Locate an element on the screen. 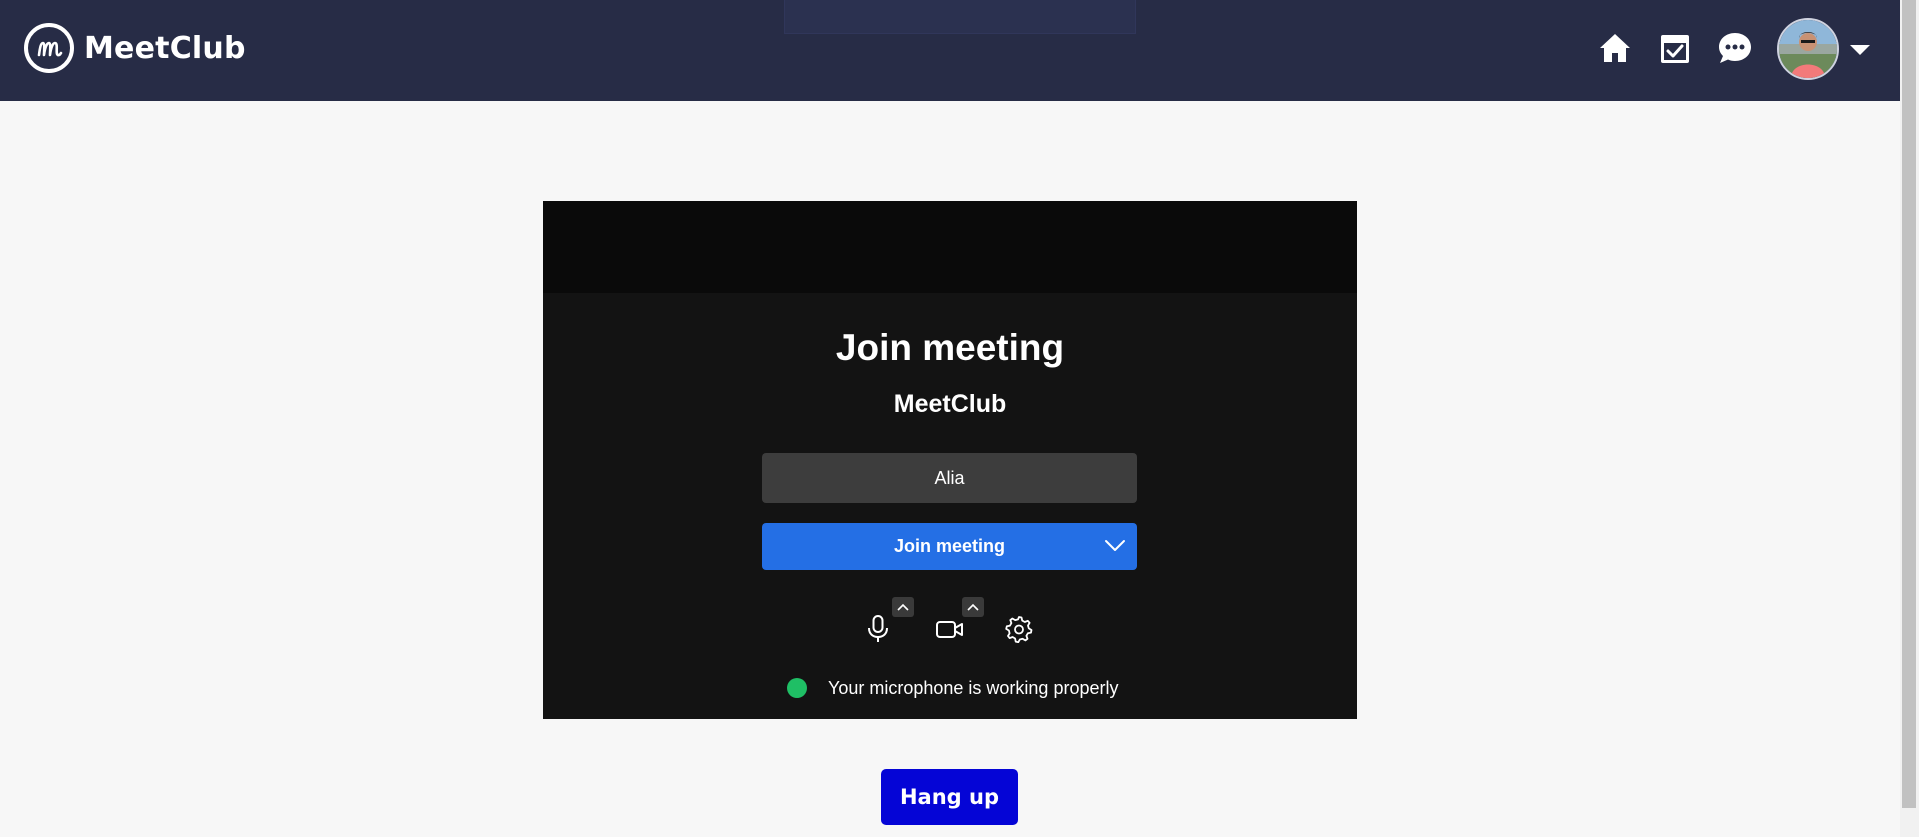 This screenshot has width=1919, height=837. join-meeting-button-label: Join meeting is located at coordinates (949, 546).